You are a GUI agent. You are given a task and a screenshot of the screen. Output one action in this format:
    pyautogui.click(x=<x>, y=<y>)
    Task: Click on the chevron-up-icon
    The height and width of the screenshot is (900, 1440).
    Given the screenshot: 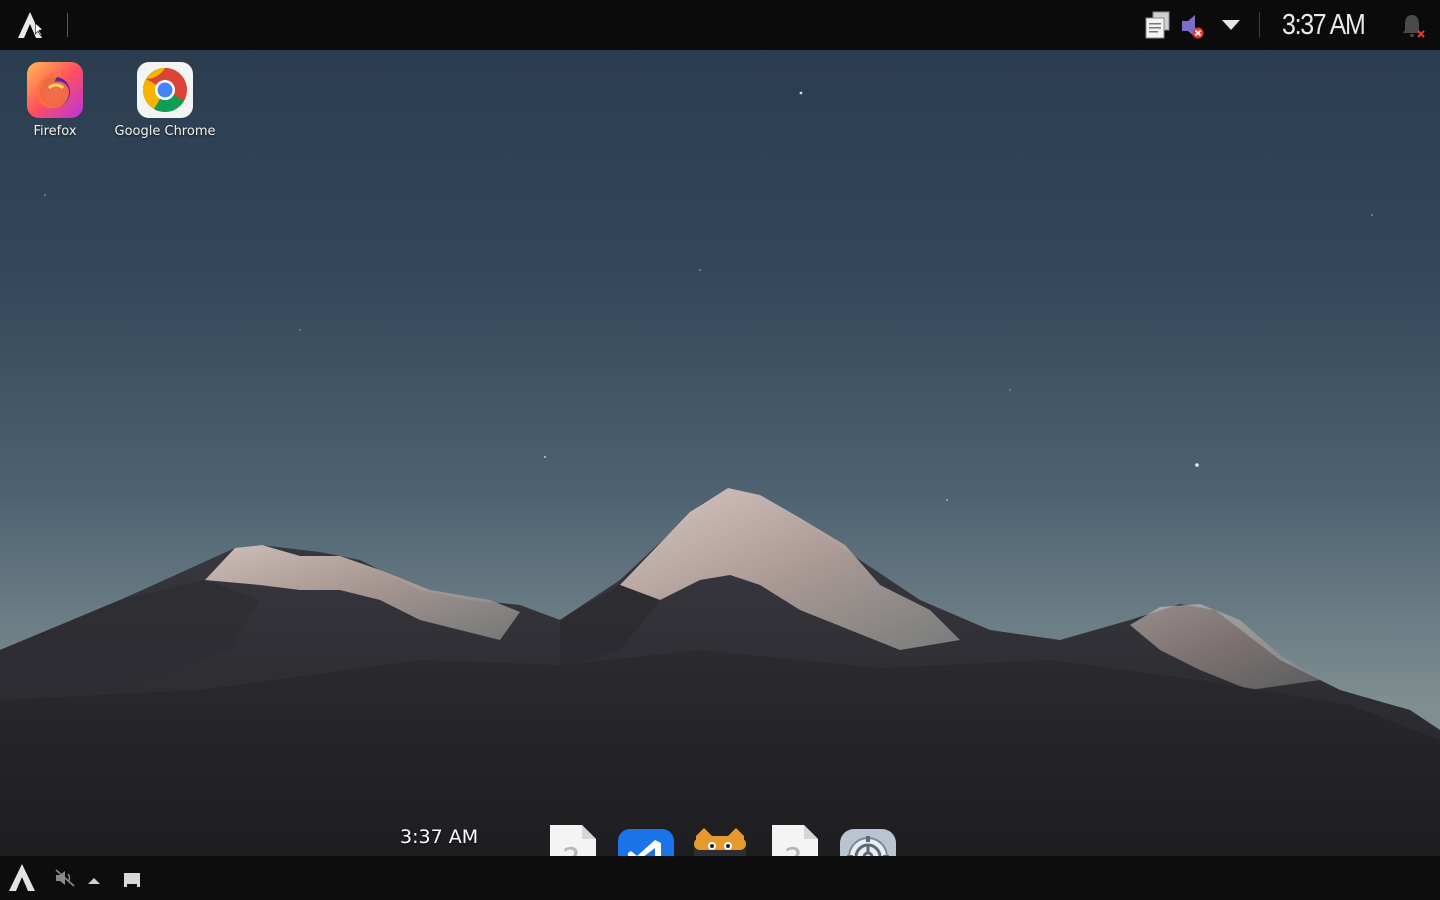 What is the action you would take?
    pyautogui.click(x=94, y=878)
    